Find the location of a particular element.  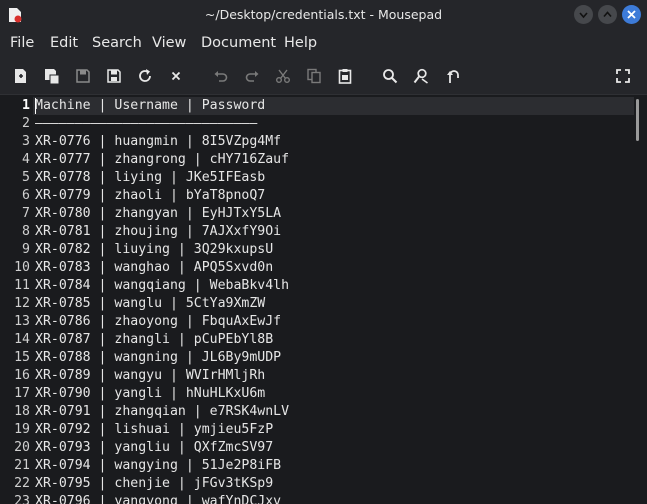

text-line: XR-0777 | zhangrong | cHY716Zauf is located at coordinates (162, 159).